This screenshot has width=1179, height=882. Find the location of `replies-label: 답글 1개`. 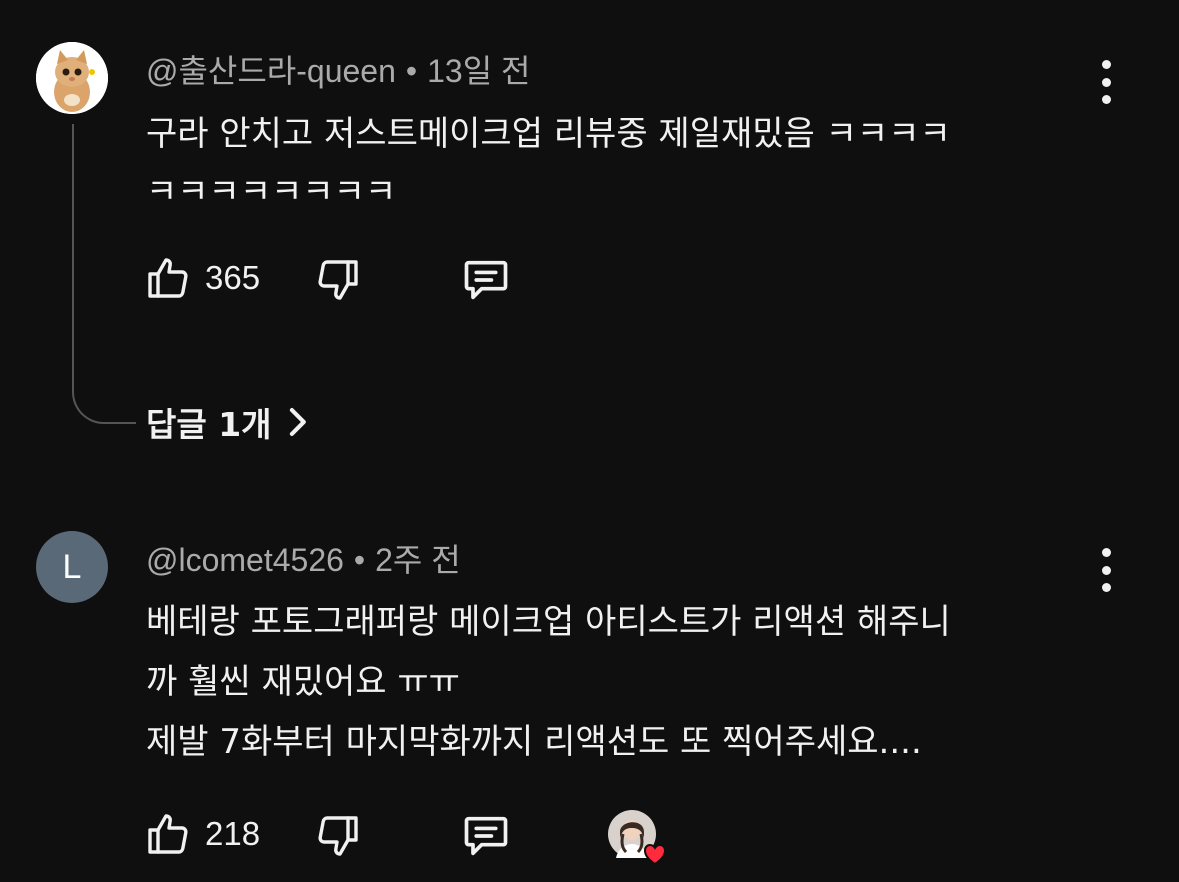

replies-label: 답글 1개 is located at coordinates (209, 424).